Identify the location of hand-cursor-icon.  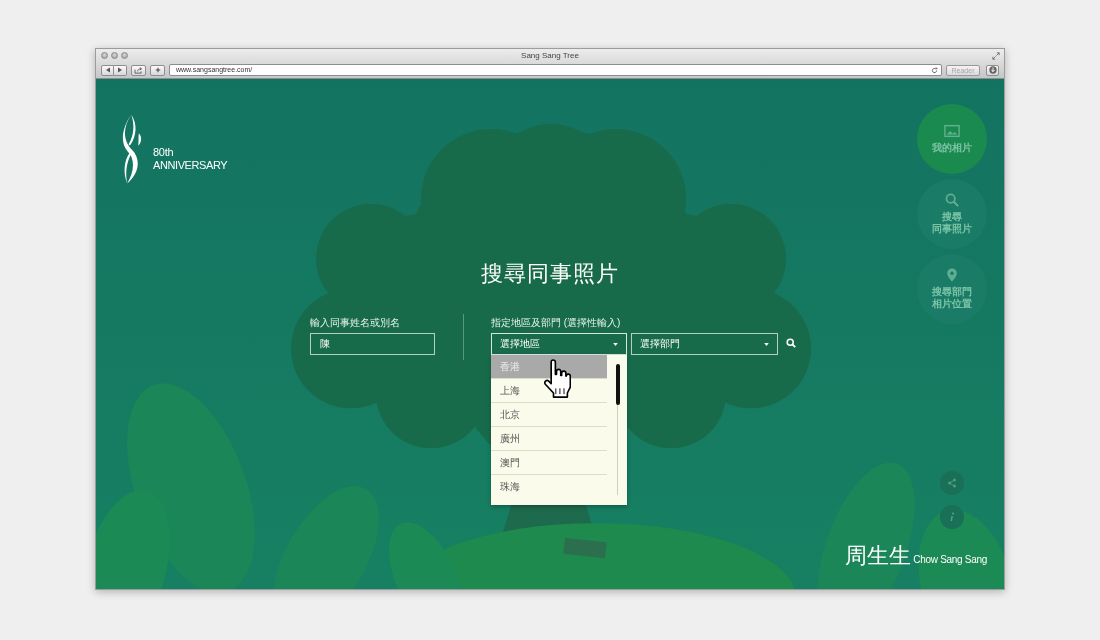
(557, 379).